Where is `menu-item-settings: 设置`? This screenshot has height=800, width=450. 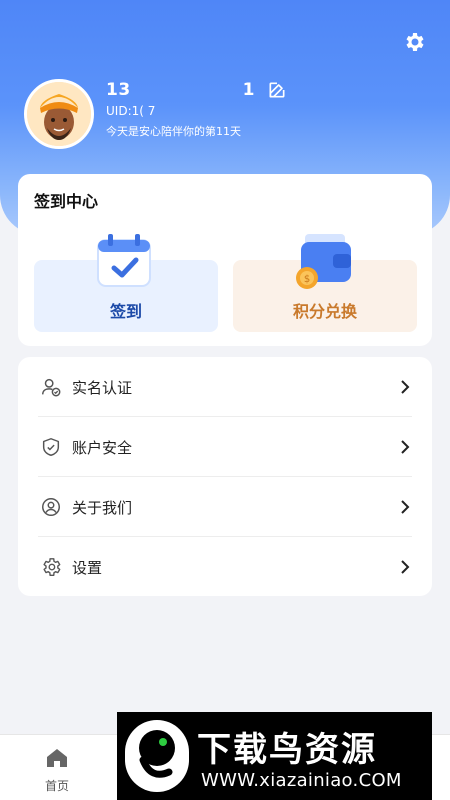
menu-item-settings: 设置 is located at coordinates (225, 567).